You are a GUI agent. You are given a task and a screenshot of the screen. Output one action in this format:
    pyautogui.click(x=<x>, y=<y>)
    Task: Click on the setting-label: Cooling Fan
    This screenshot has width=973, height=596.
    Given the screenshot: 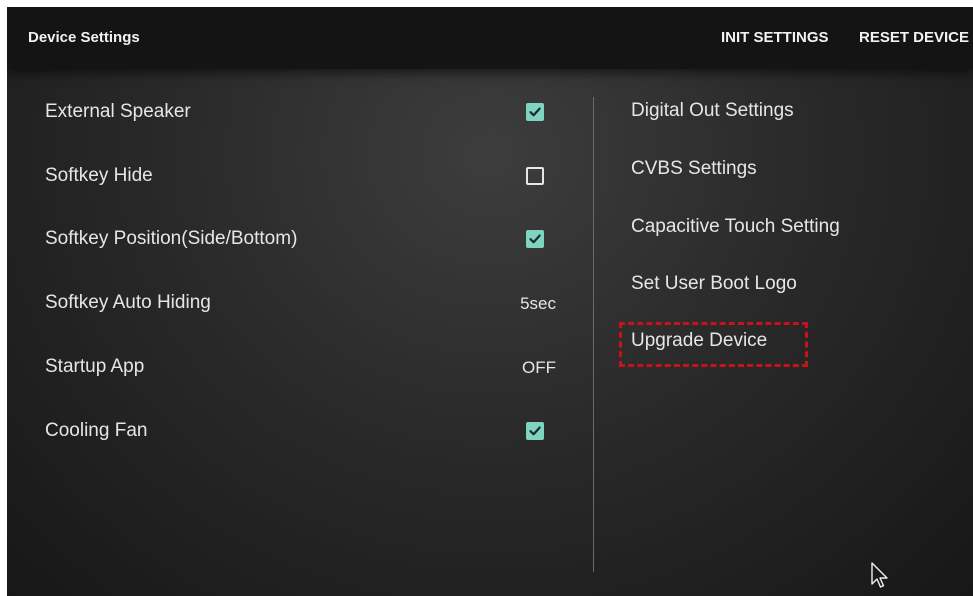 What is the action you would take?
    pyautogui.click(x=96, y=430)
    